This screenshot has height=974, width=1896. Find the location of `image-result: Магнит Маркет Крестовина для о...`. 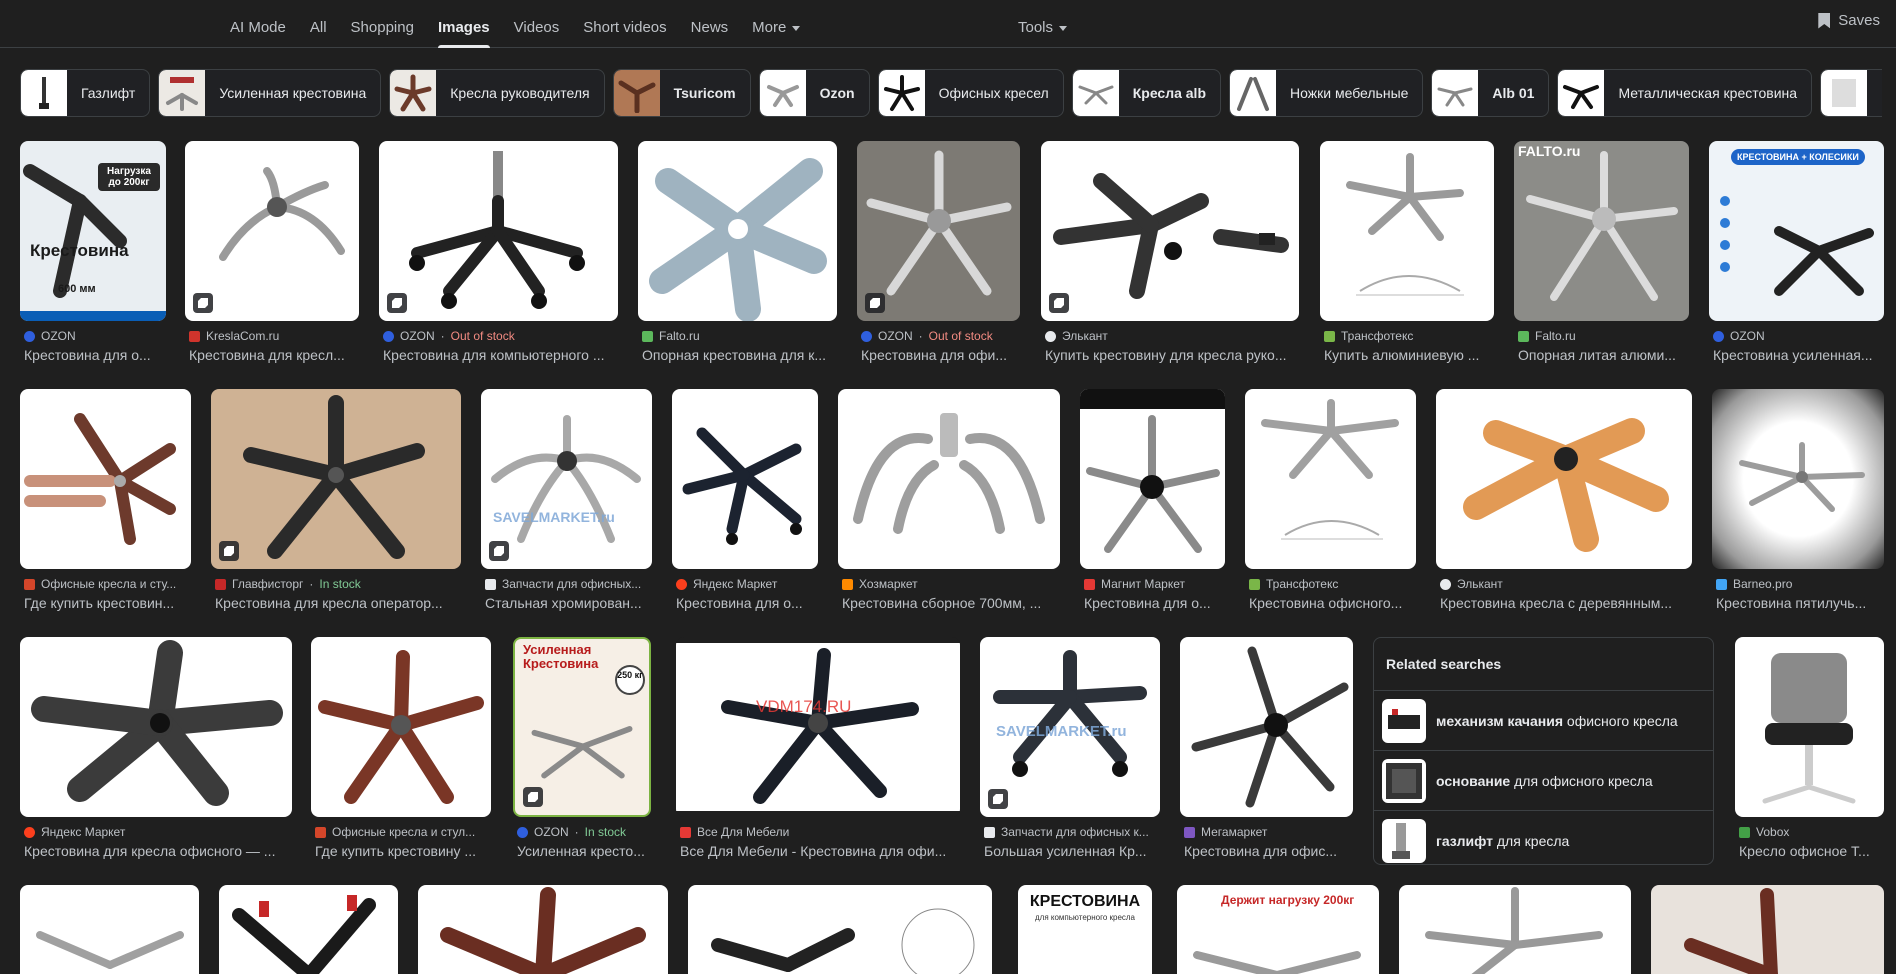

image-result: Магнит Маркет Крестовина для о... is located at coordinates (1152, 502).